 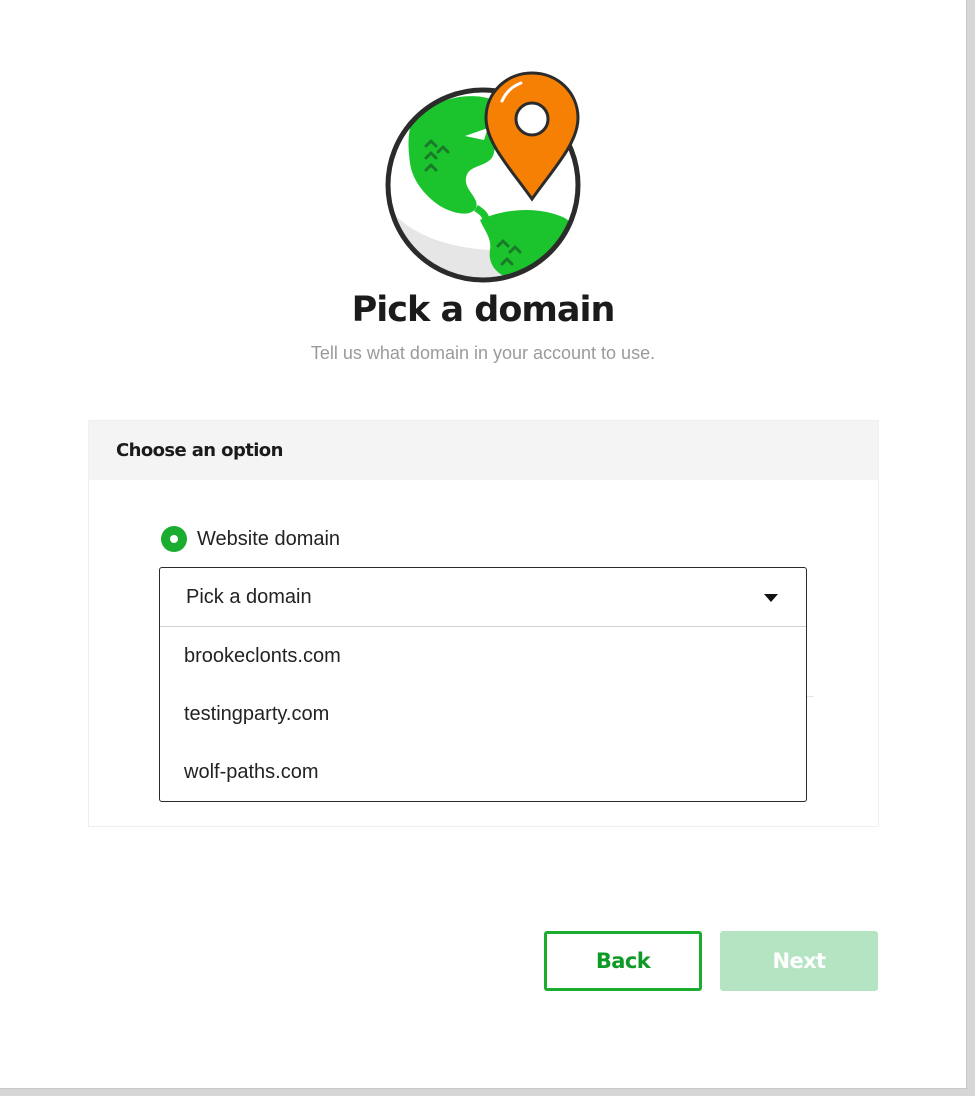 I want to click on domain-select: Pick a domain, so click(x=483, y=597).